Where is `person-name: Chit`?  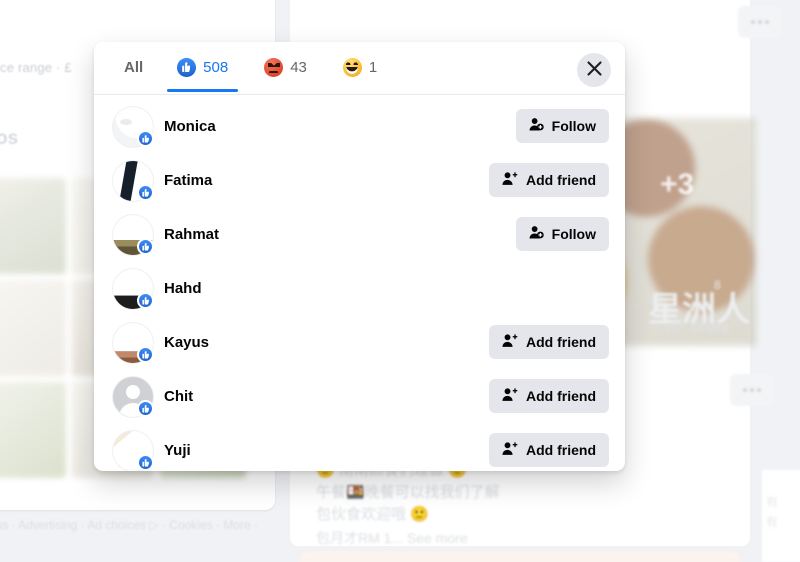
person-name: Chit is located at coordinates (326, 396).